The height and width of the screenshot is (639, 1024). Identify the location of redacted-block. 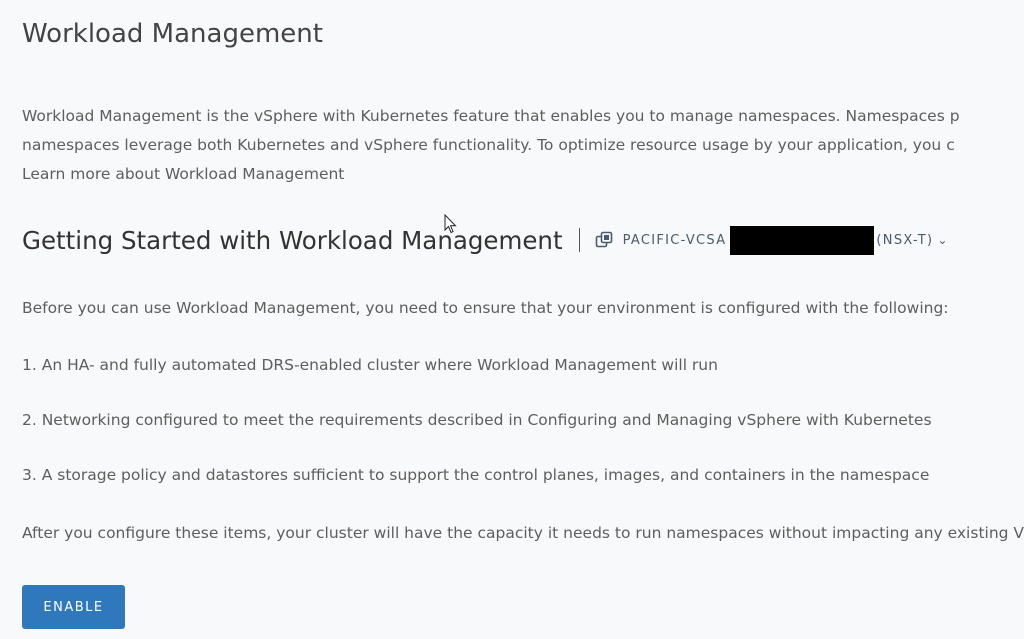
(802, 240).